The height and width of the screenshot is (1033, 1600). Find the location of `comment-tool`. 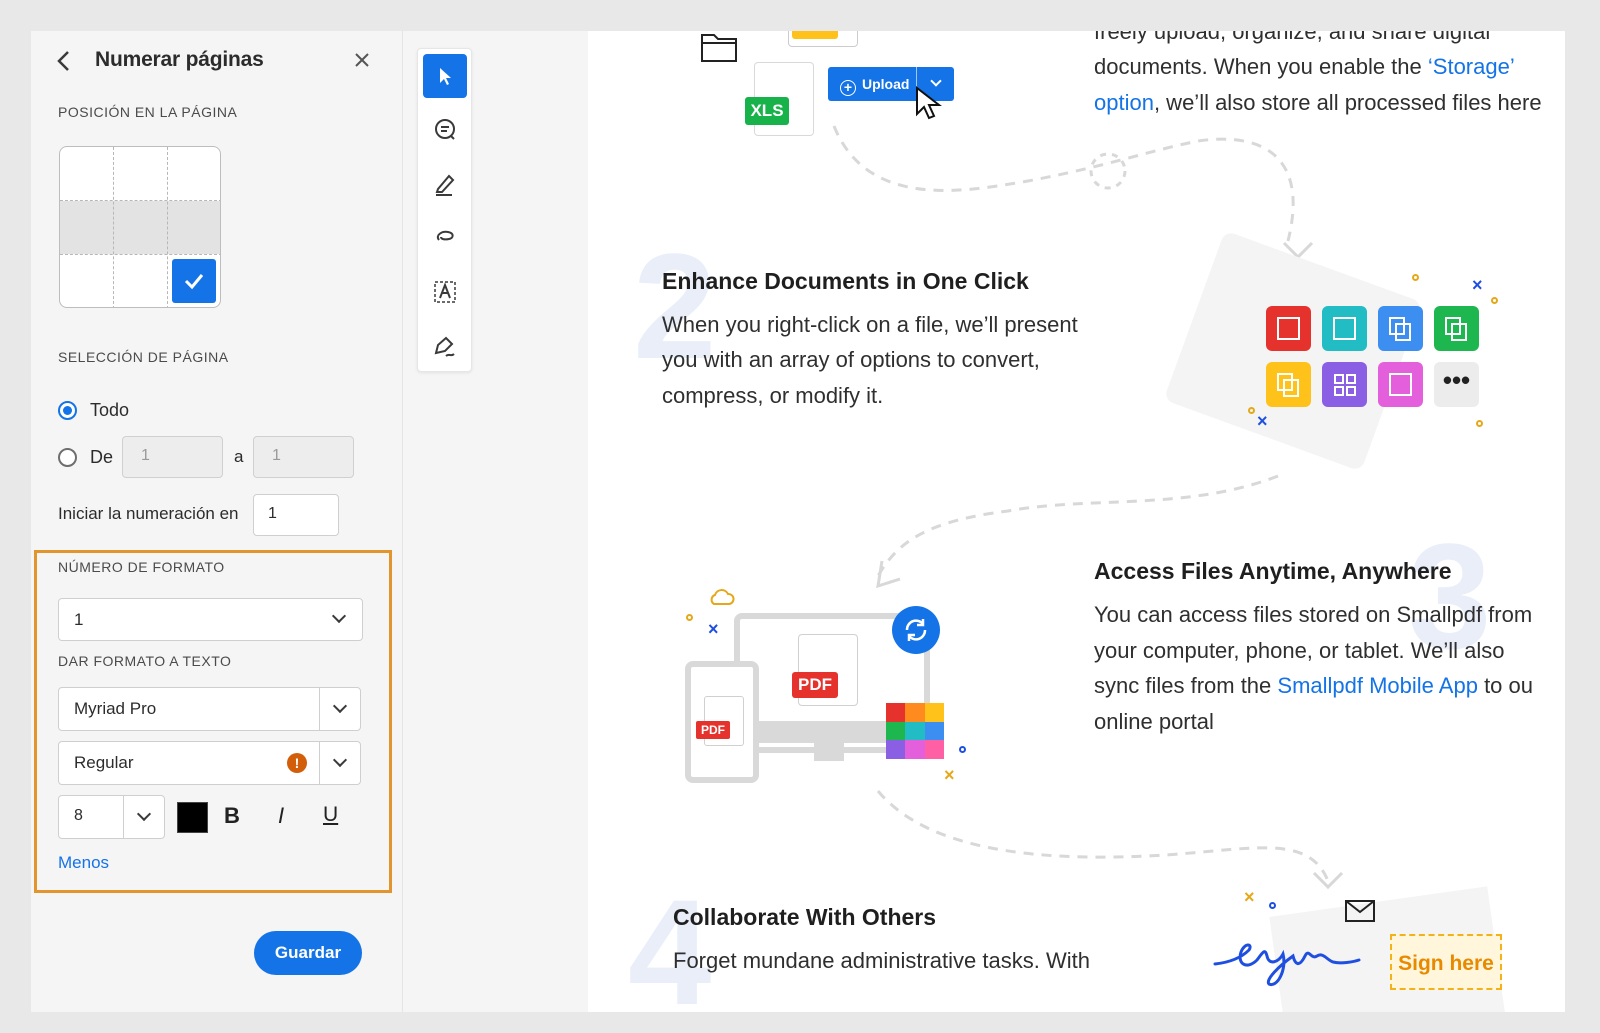

comment-tool is located at coordinates (445, 130).